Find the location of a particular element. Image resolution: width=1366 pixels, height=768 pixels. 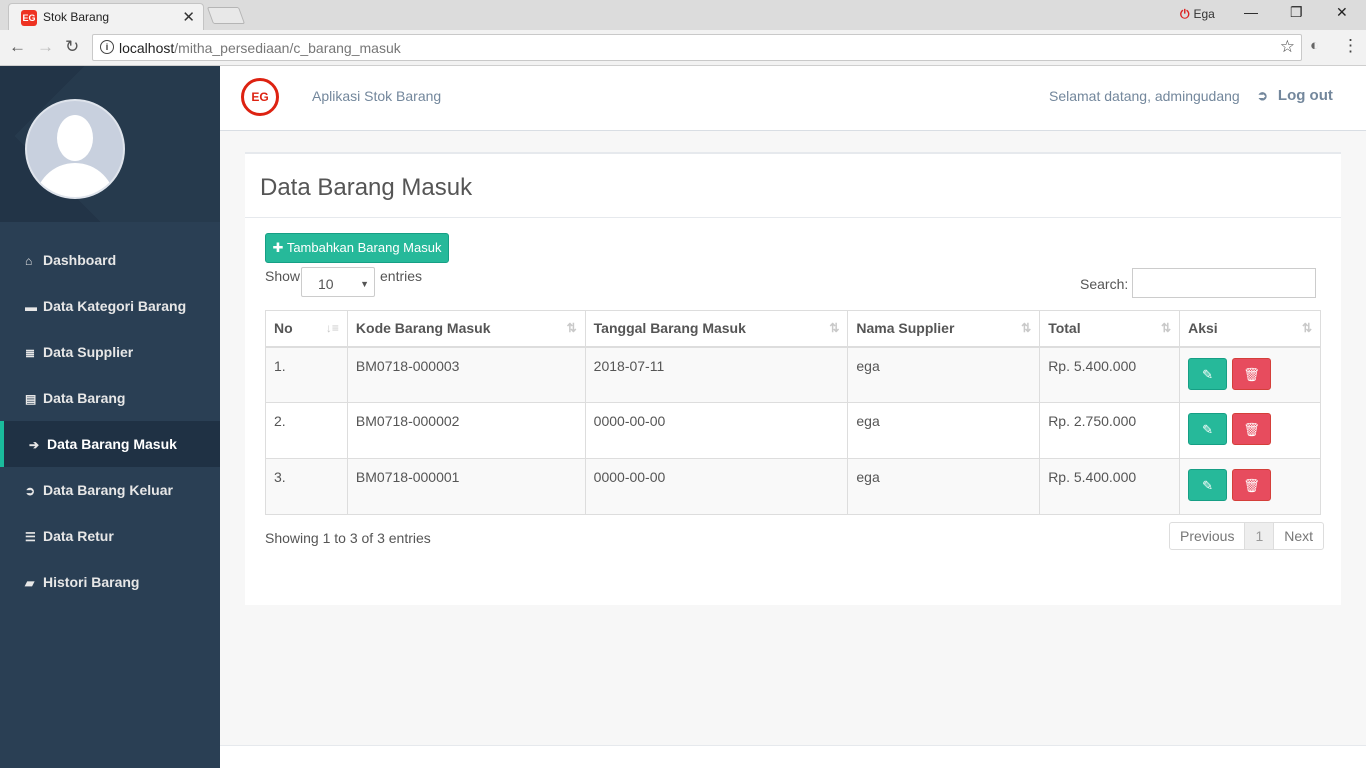

app-title: Aplikasi Stok Barang is located at coordinates (377, 96).